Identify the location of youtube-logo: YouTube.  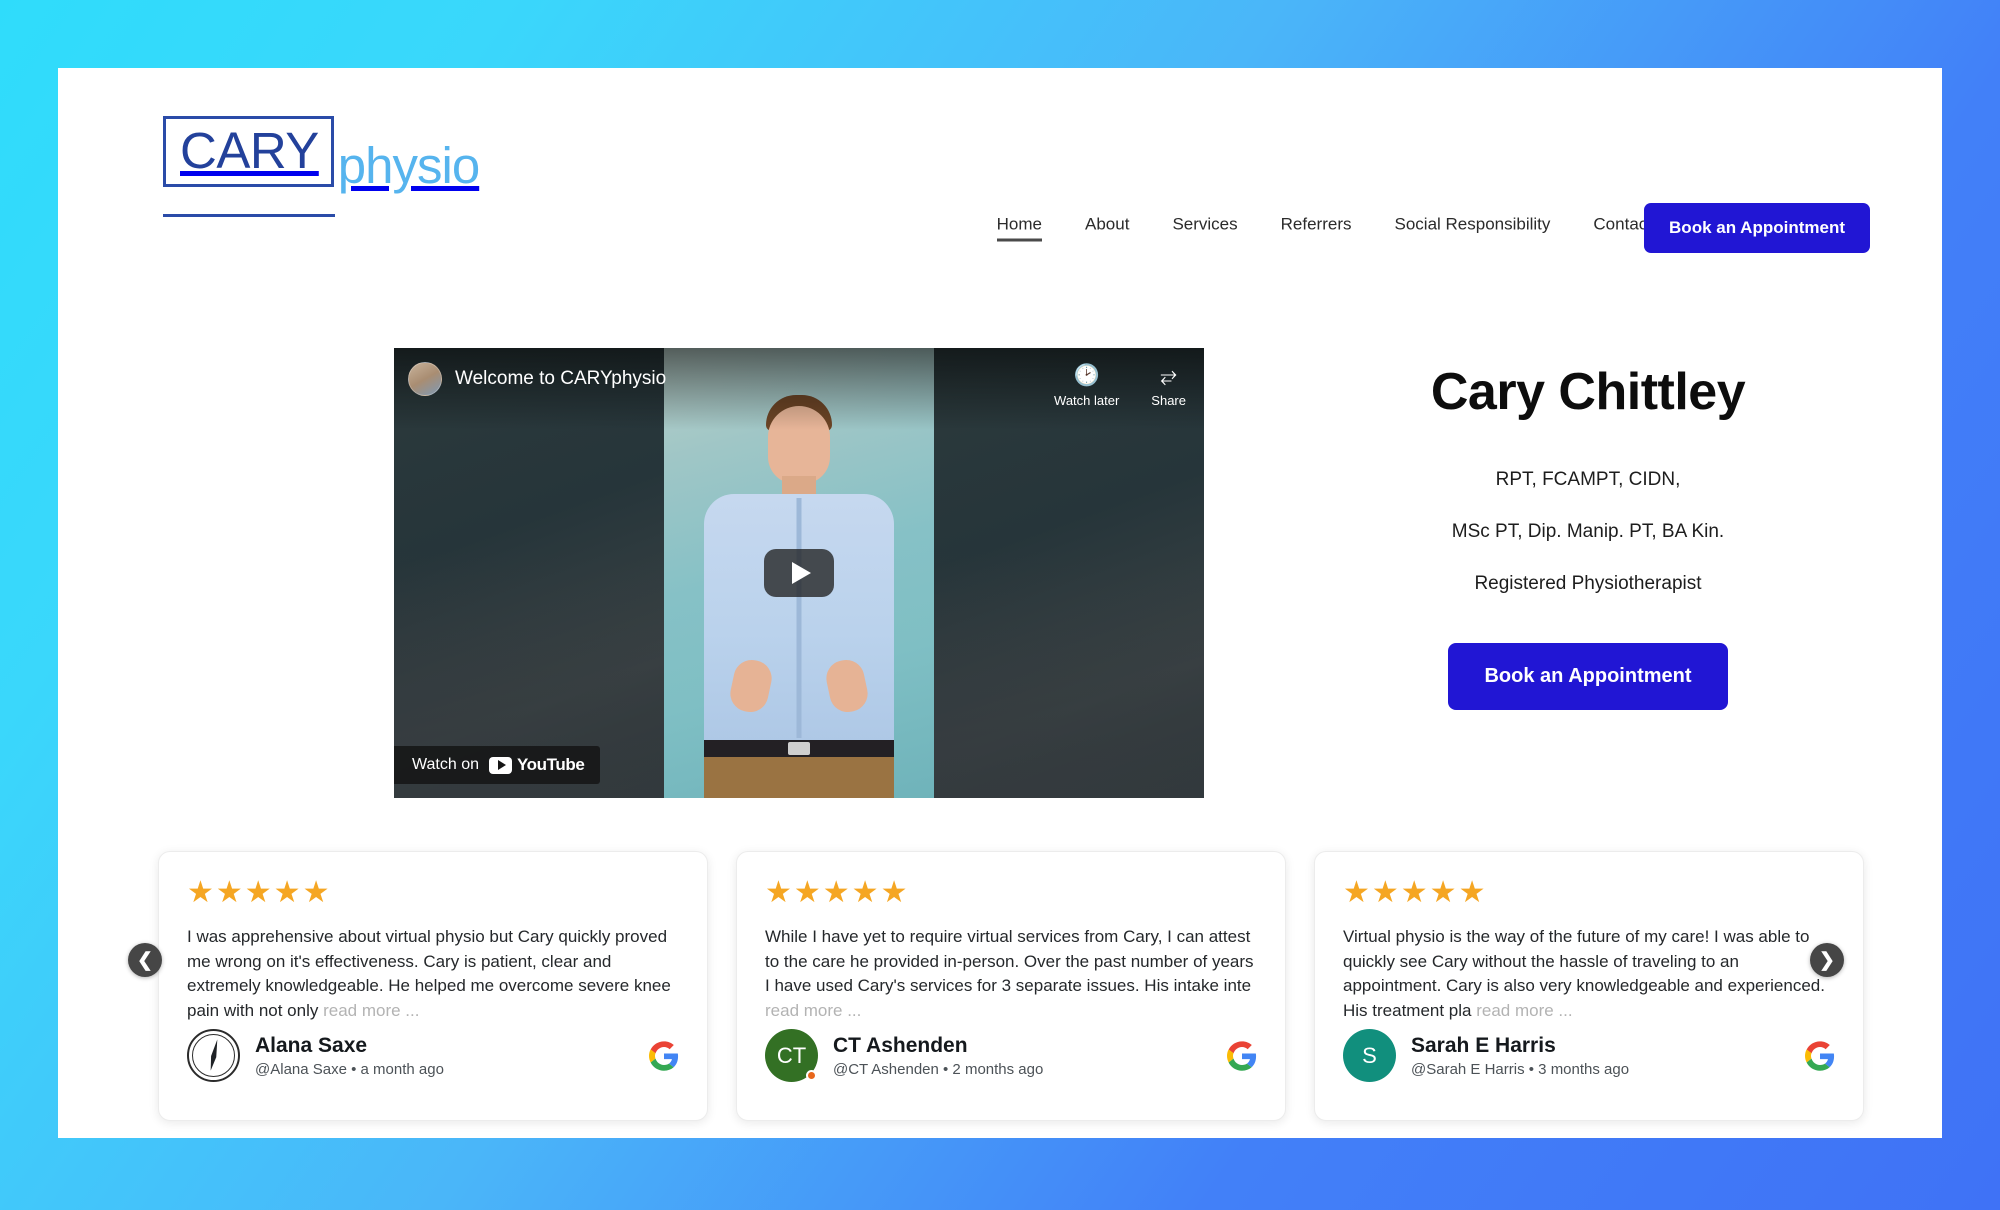
(537, 765).